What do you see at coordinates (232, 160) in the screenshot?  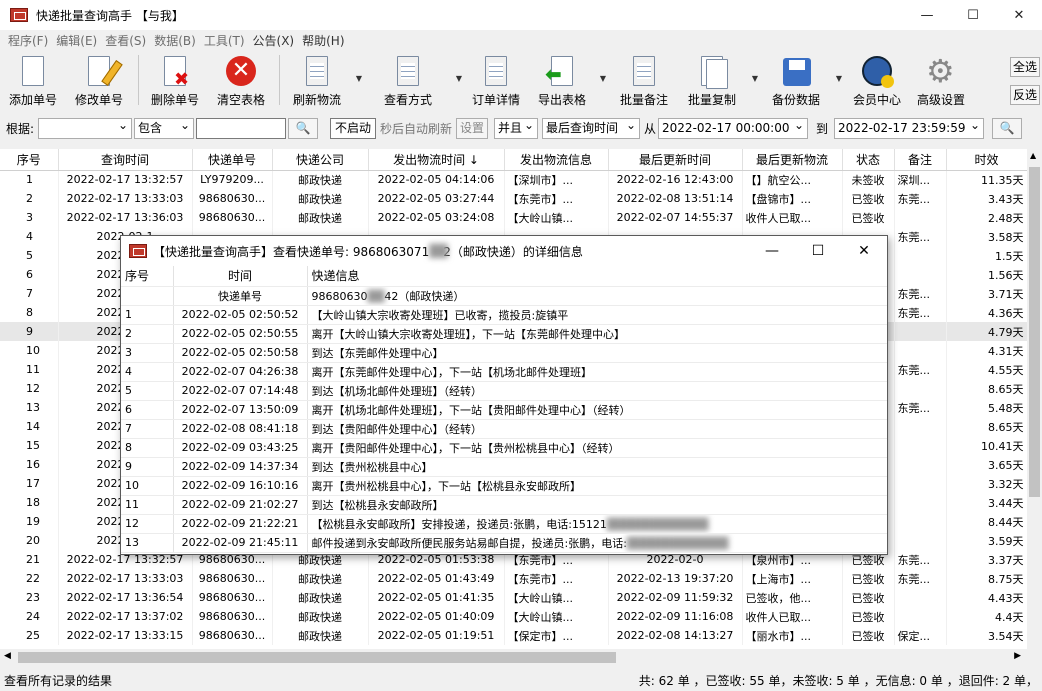 I see `column-header: 快递单号` at bounding box center [232, 160].